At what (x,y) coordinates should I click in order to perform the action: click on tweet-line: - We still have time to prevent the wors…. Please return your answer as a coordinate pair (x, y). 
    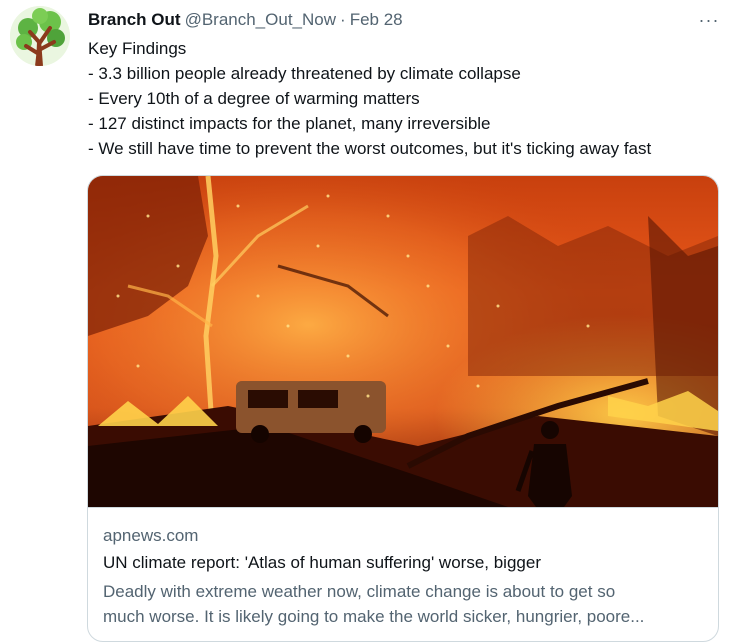
    Looking at the image, I should click on (370, 148).